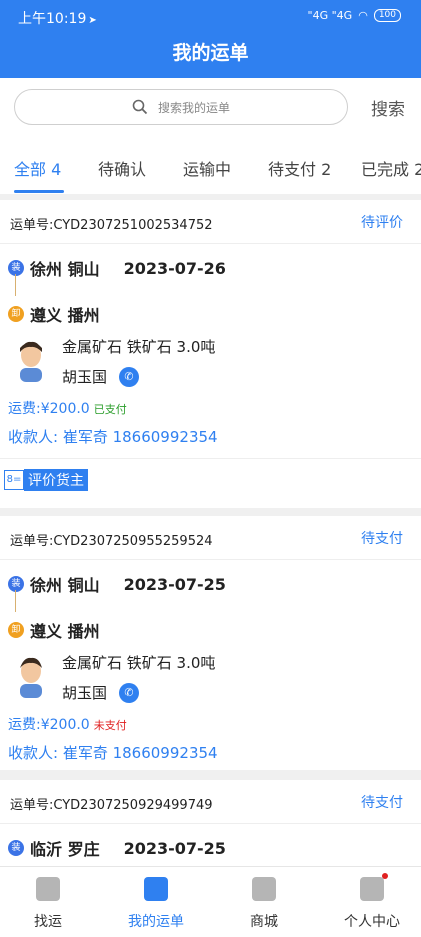  I want to click on tab-pending-confirm: 待确认, so click(122, 168).